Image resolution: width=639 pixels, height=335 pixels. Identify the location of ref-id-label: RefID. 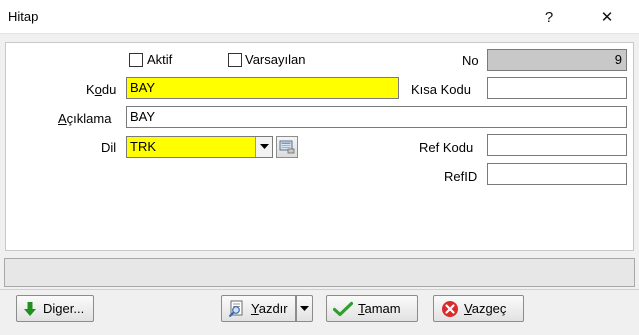
(461, 176).